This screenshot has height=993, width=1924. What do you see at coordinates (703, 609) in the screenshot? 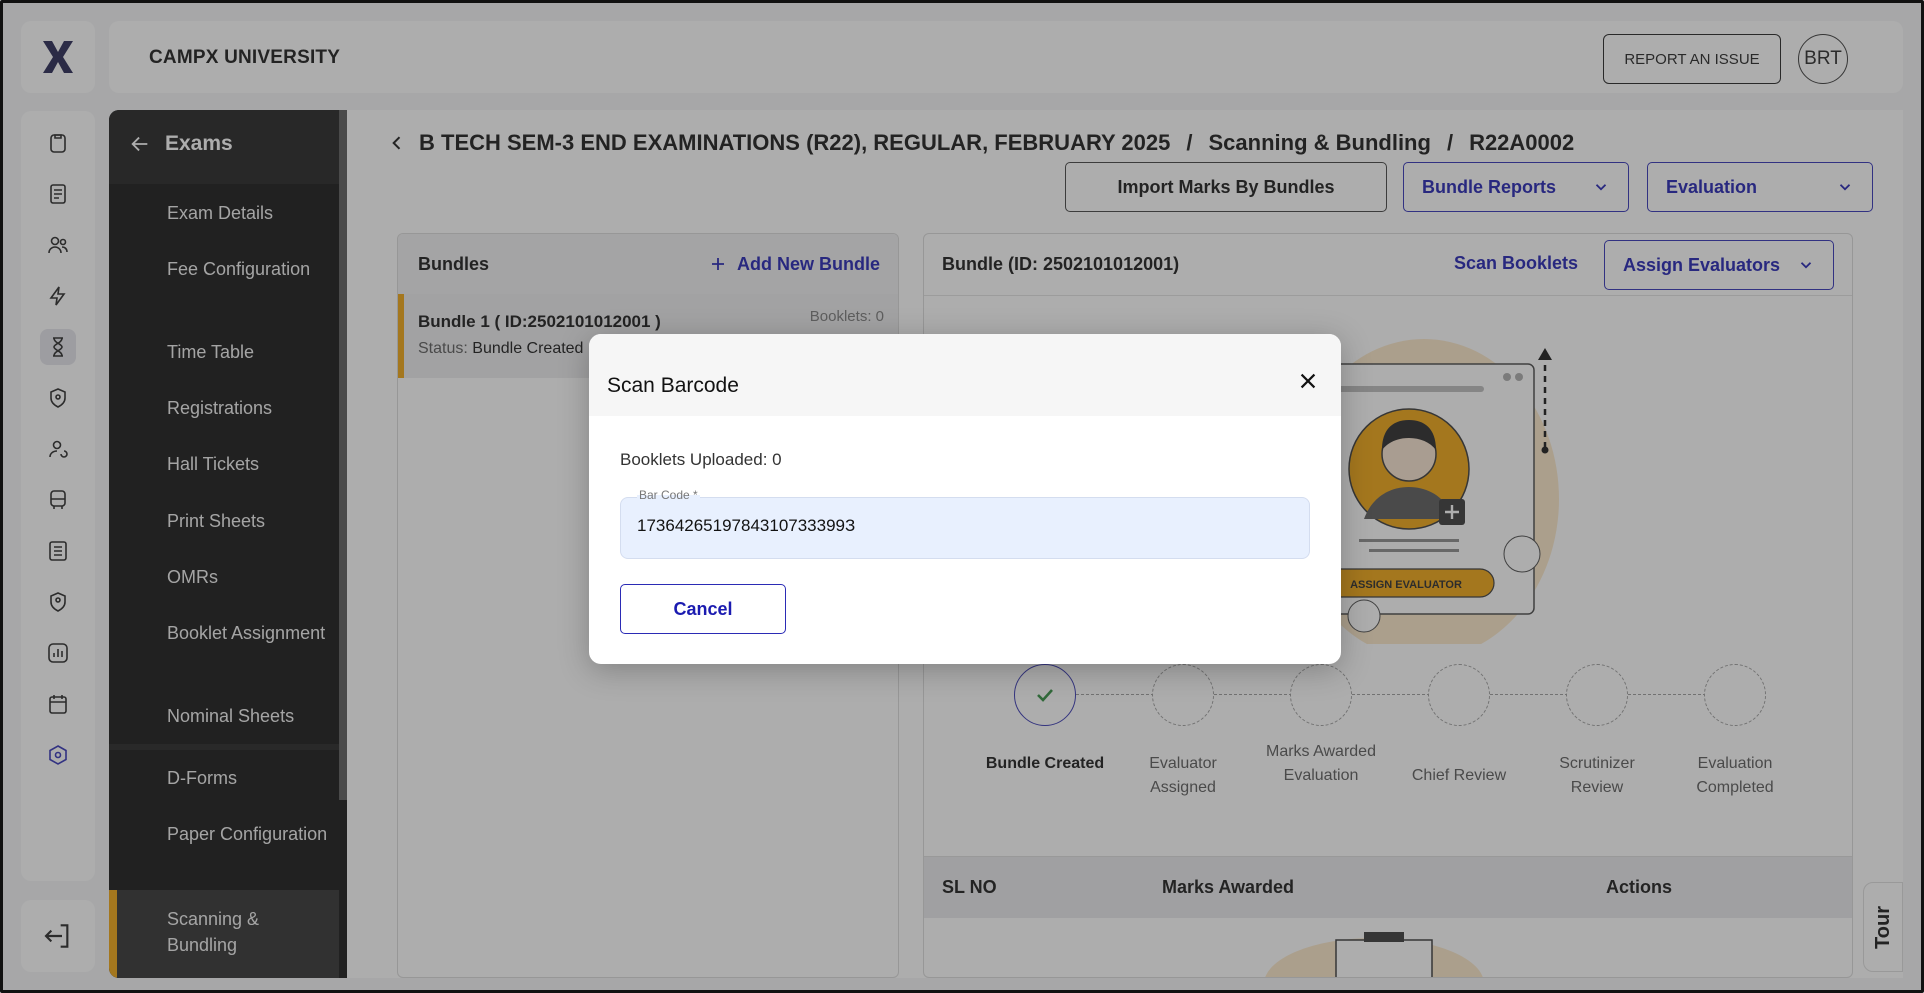
I see `cancel-button: Cancel` at bounding box center [703, 609].